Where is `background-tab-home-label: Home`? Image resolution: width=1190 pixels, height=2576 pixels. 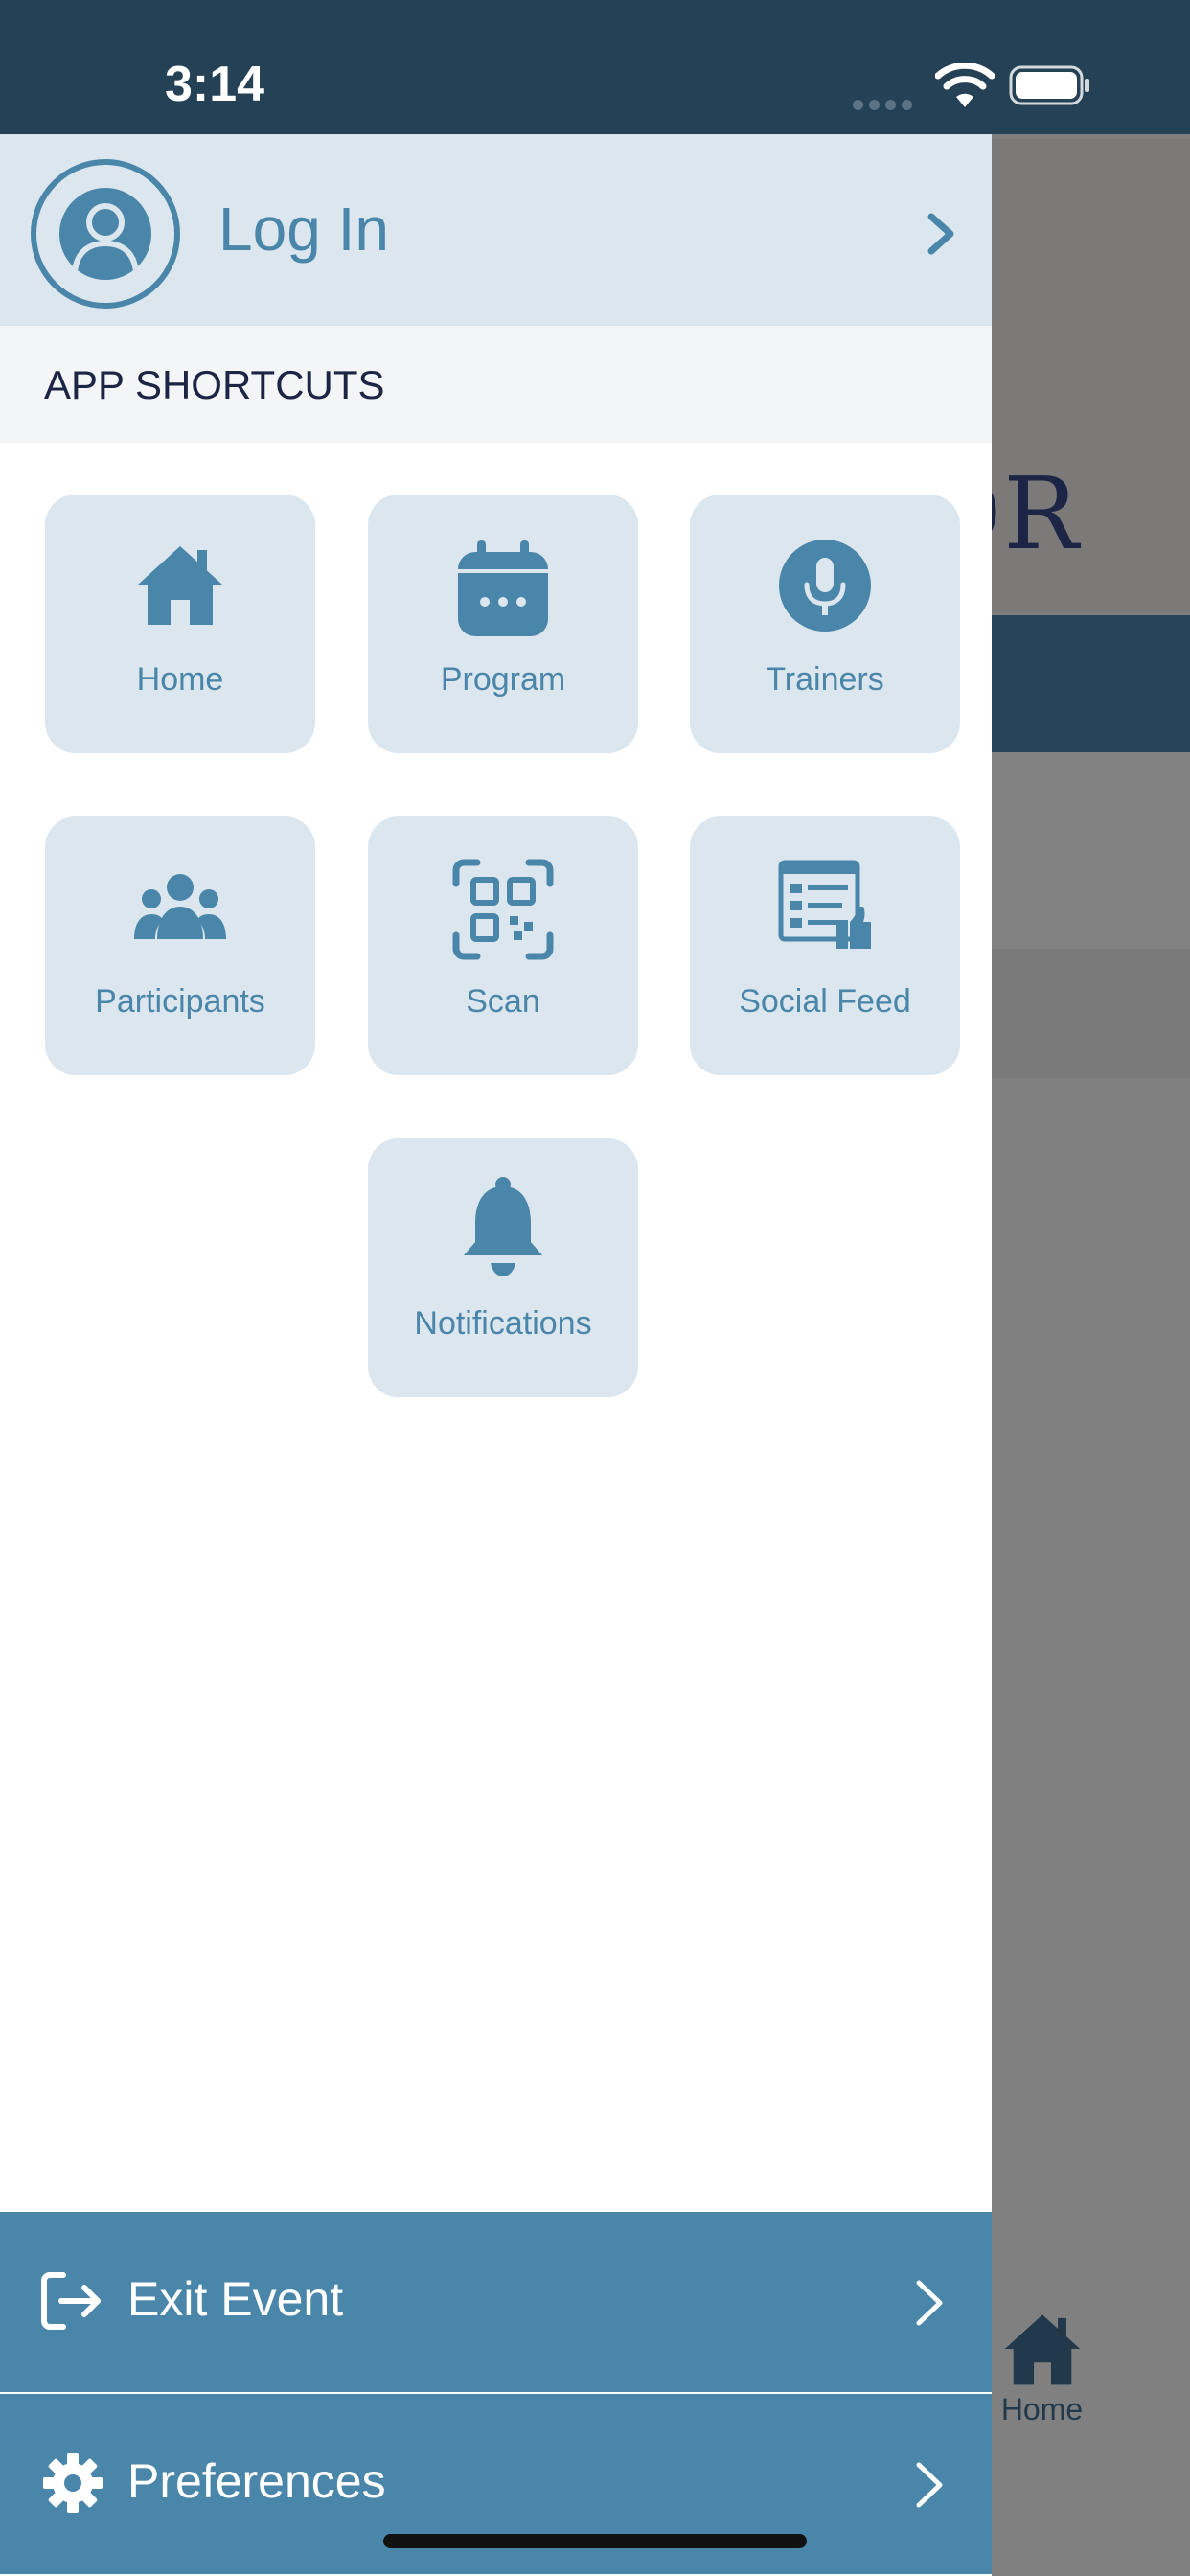 background-tab-home-label: Home is located at coordinates (1042, 2409).